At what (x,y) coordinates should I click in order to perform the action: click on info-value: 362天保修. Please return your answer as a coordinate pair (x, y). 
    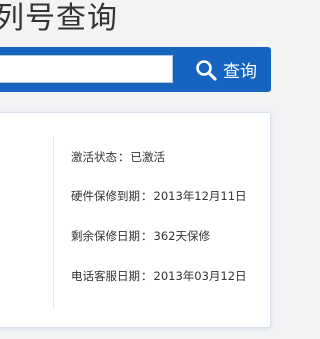
    Looking at the image, I should click on (181, 236).